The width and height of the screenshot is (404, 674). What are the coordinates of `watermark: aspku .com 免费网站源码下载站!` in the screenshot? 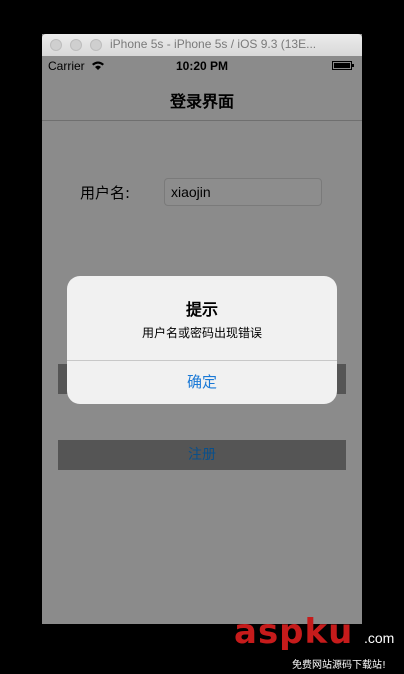 It's located at (317, 642).